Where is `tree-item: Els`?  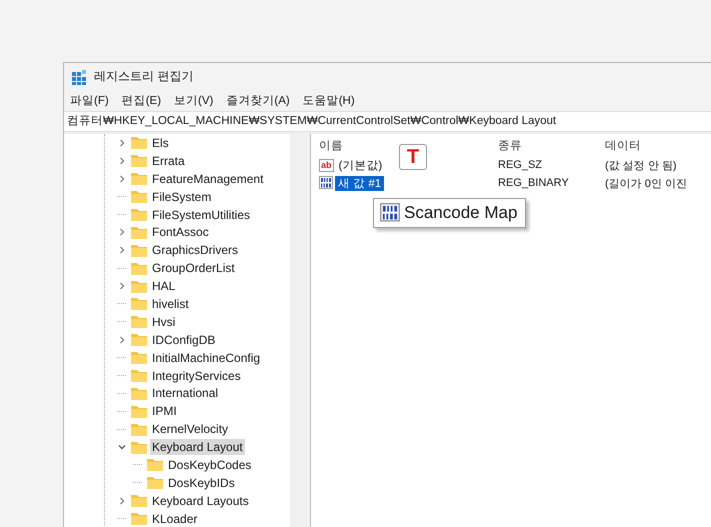
tree-item: Els is located at coordinates (160, 142).